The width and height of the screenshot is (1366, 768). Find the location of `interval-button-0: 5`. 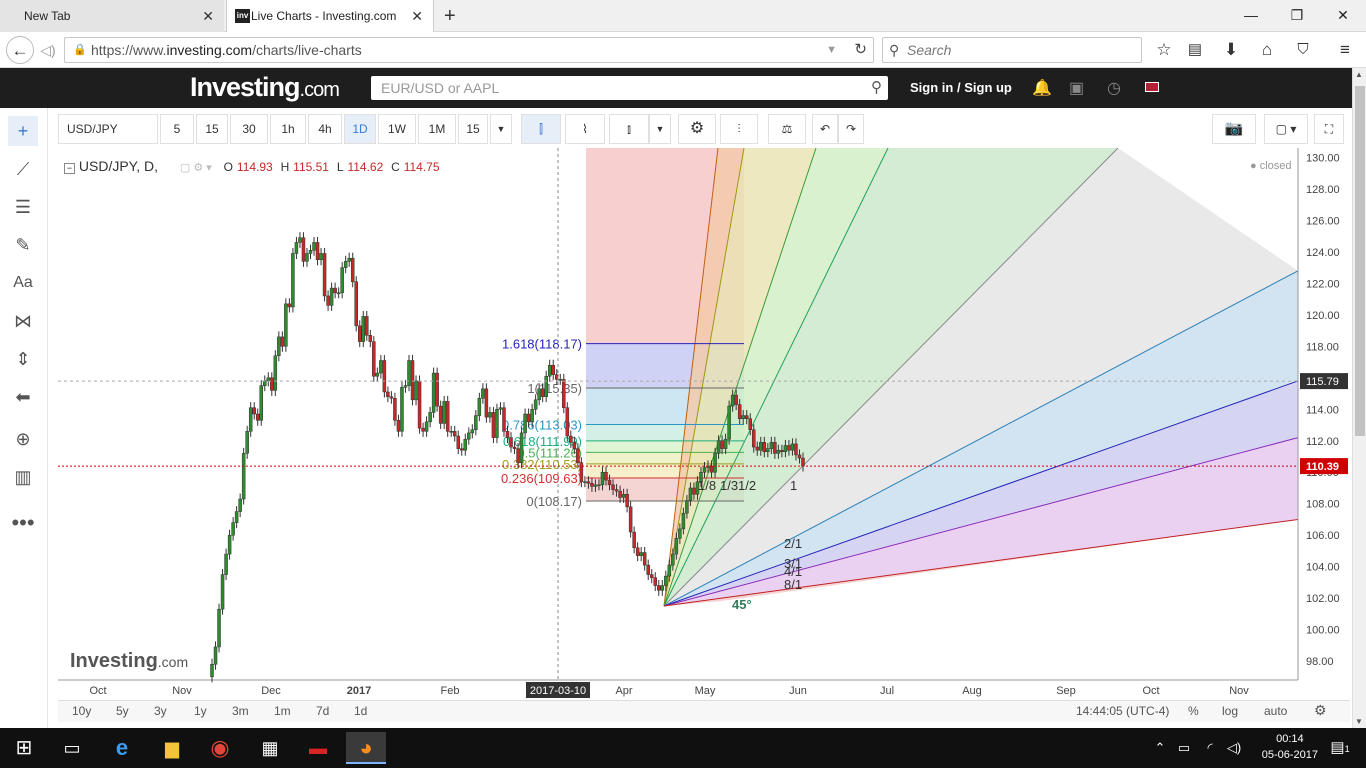

interval-button-0: 5 is located at coordinates (177, 129).